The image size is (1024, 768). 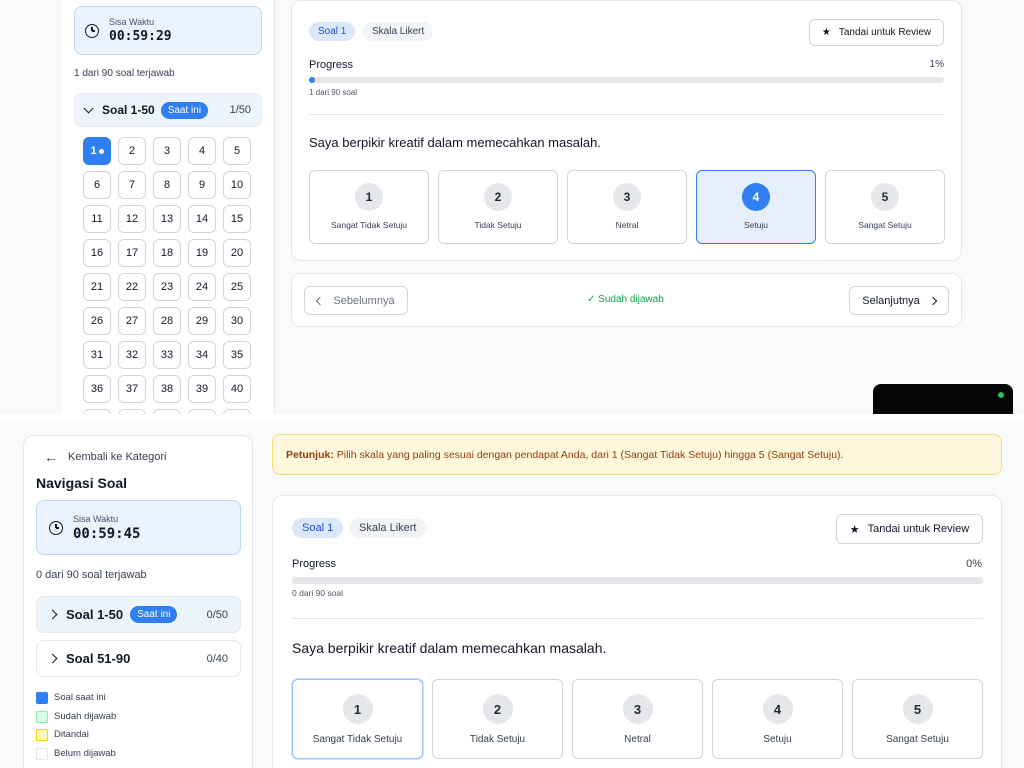 I want to click on question-number-button: 6, so click(x=97, y=185).